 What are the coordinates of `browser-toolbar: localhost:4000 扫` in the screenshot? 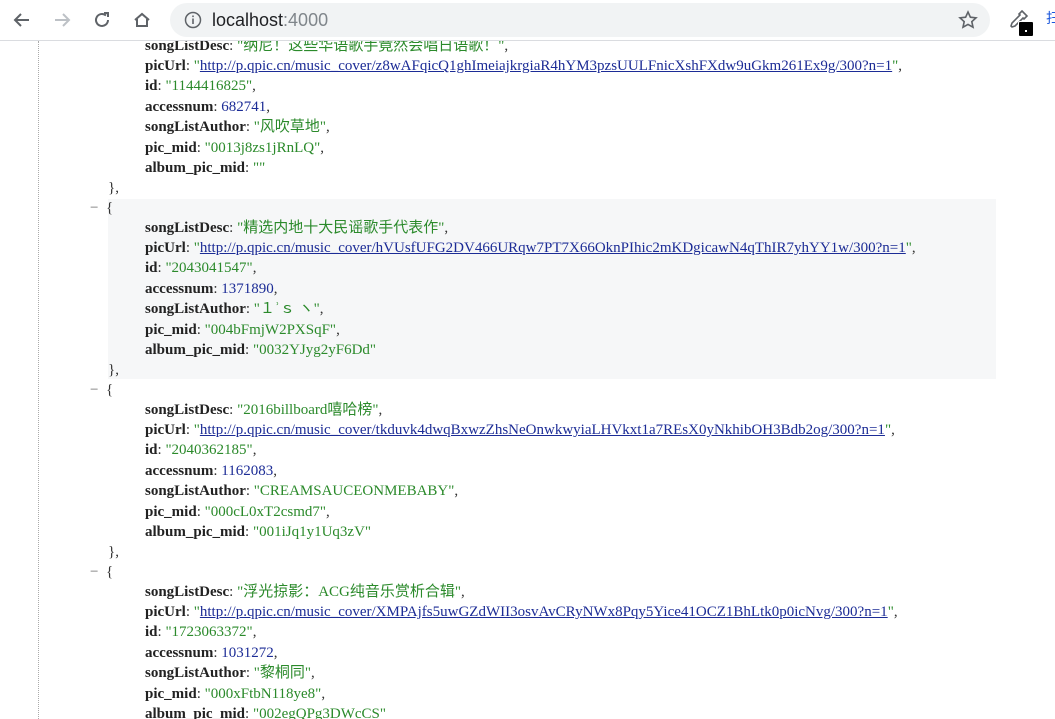 It's located at (527, 20).